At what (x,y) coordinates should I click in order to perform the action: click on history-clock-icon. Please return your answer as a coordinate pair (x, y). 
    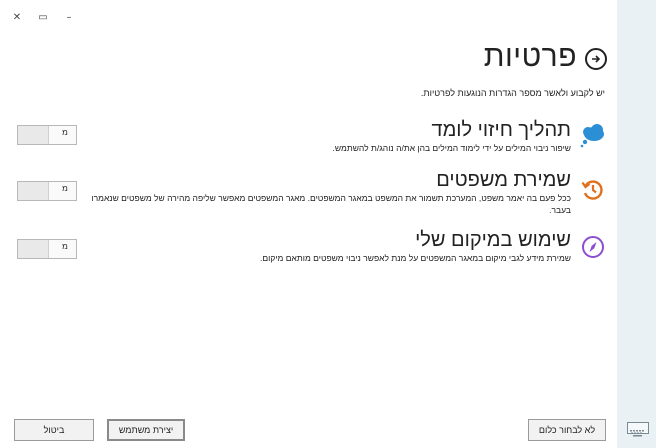
    Looking at the image, I should click on (593, 190).